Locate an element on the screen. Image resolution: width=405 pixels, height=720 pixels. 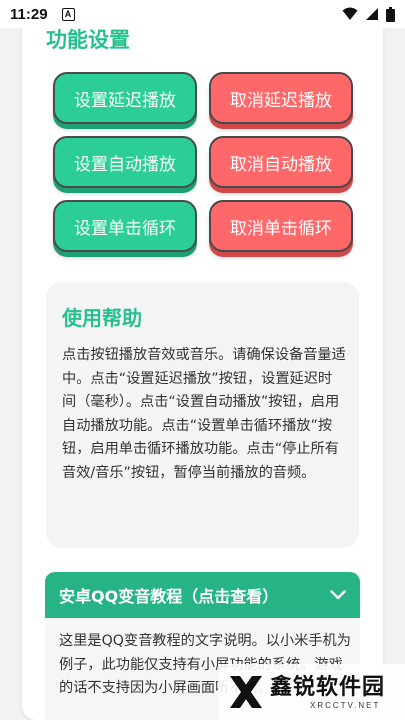
wifi-icon is located at coordinates (350, 13).